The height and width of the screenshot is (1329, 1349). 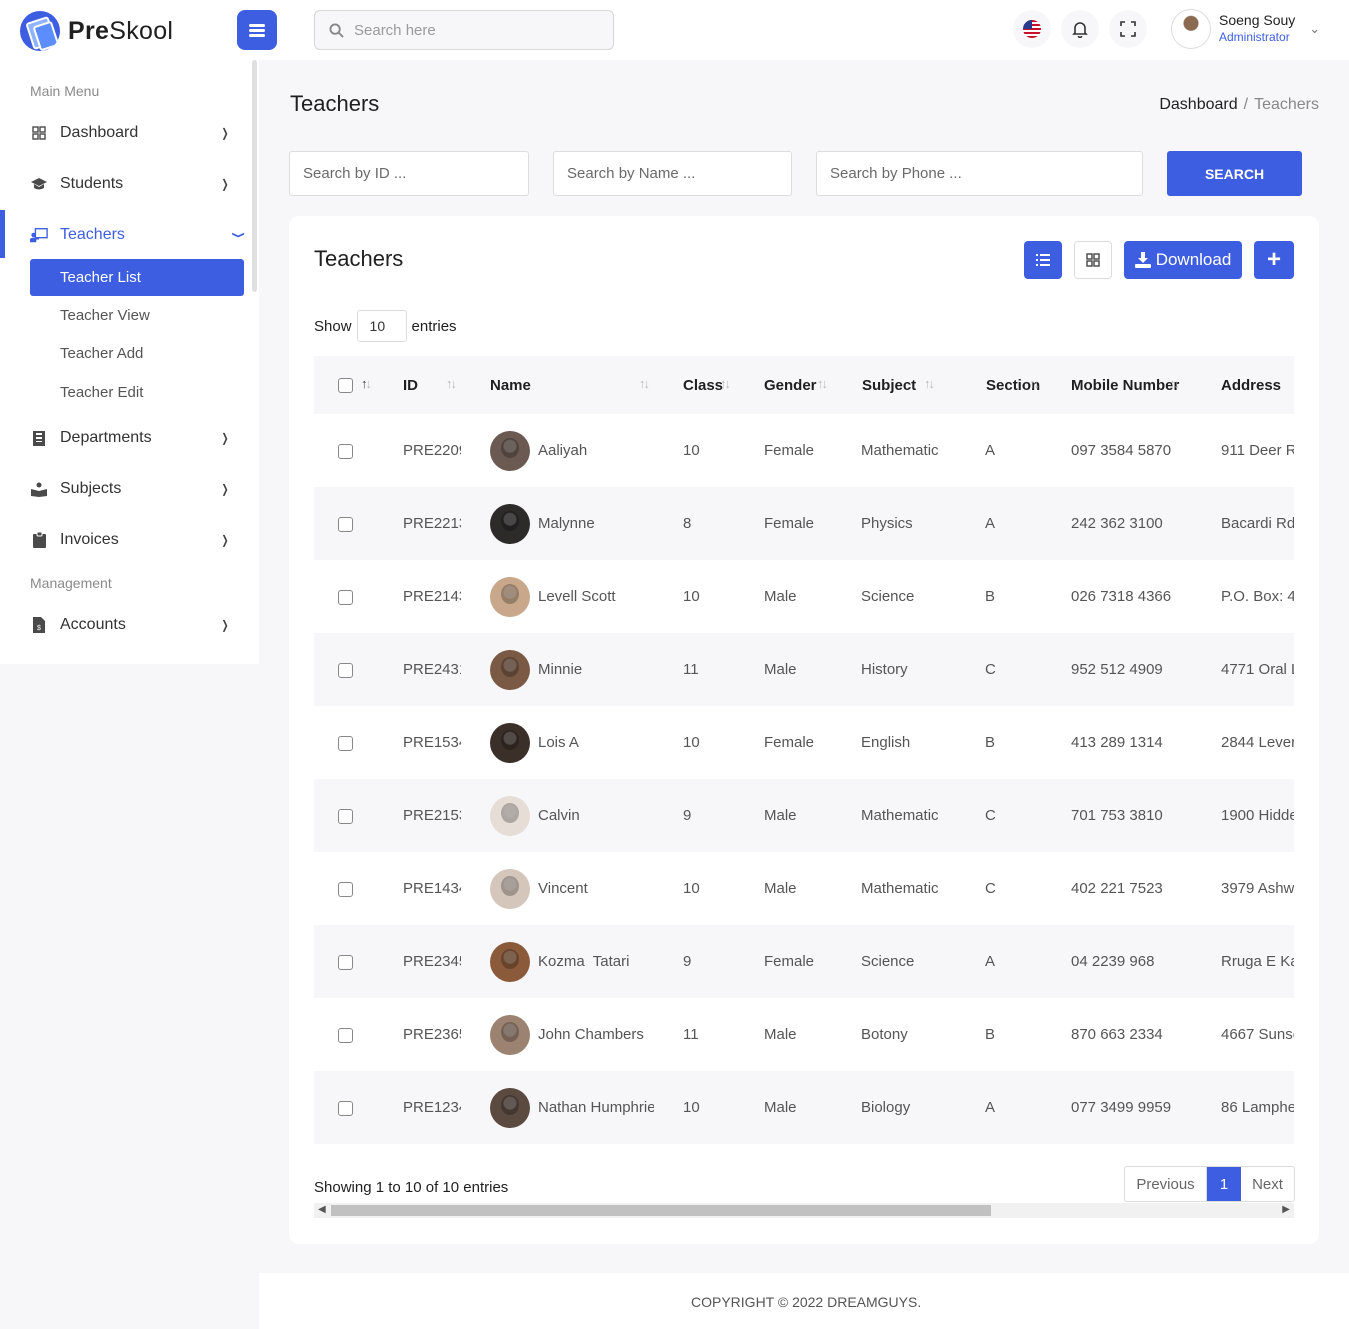 I want to click on teacher-name: Nathan Humphries, so click(x=596, y=1107).